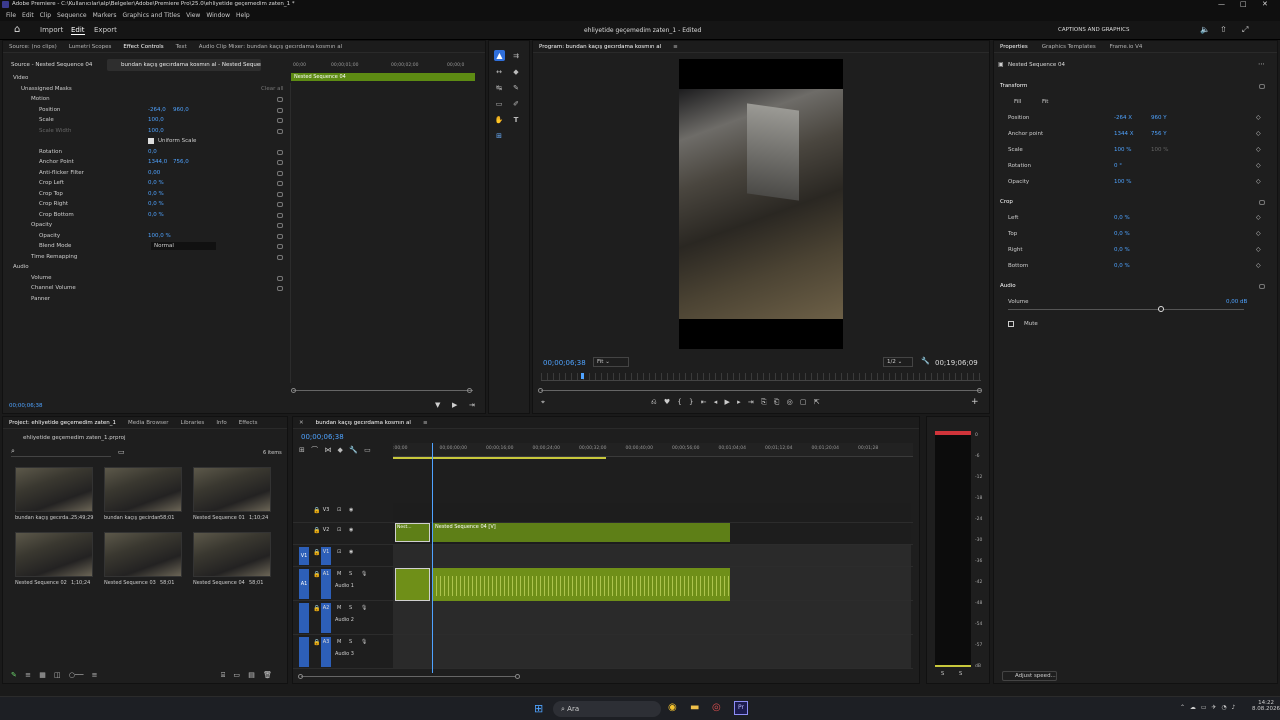  What do you see at coordinates (1223, 29) in the screenshot?
I see `quick-export-icon: ⇧` at bounding box center [1223, 29].